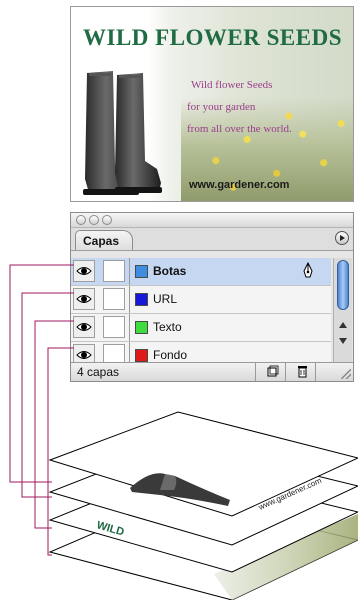  I want to click on stack-url-text: www.gardener.com, so click(289, 494).